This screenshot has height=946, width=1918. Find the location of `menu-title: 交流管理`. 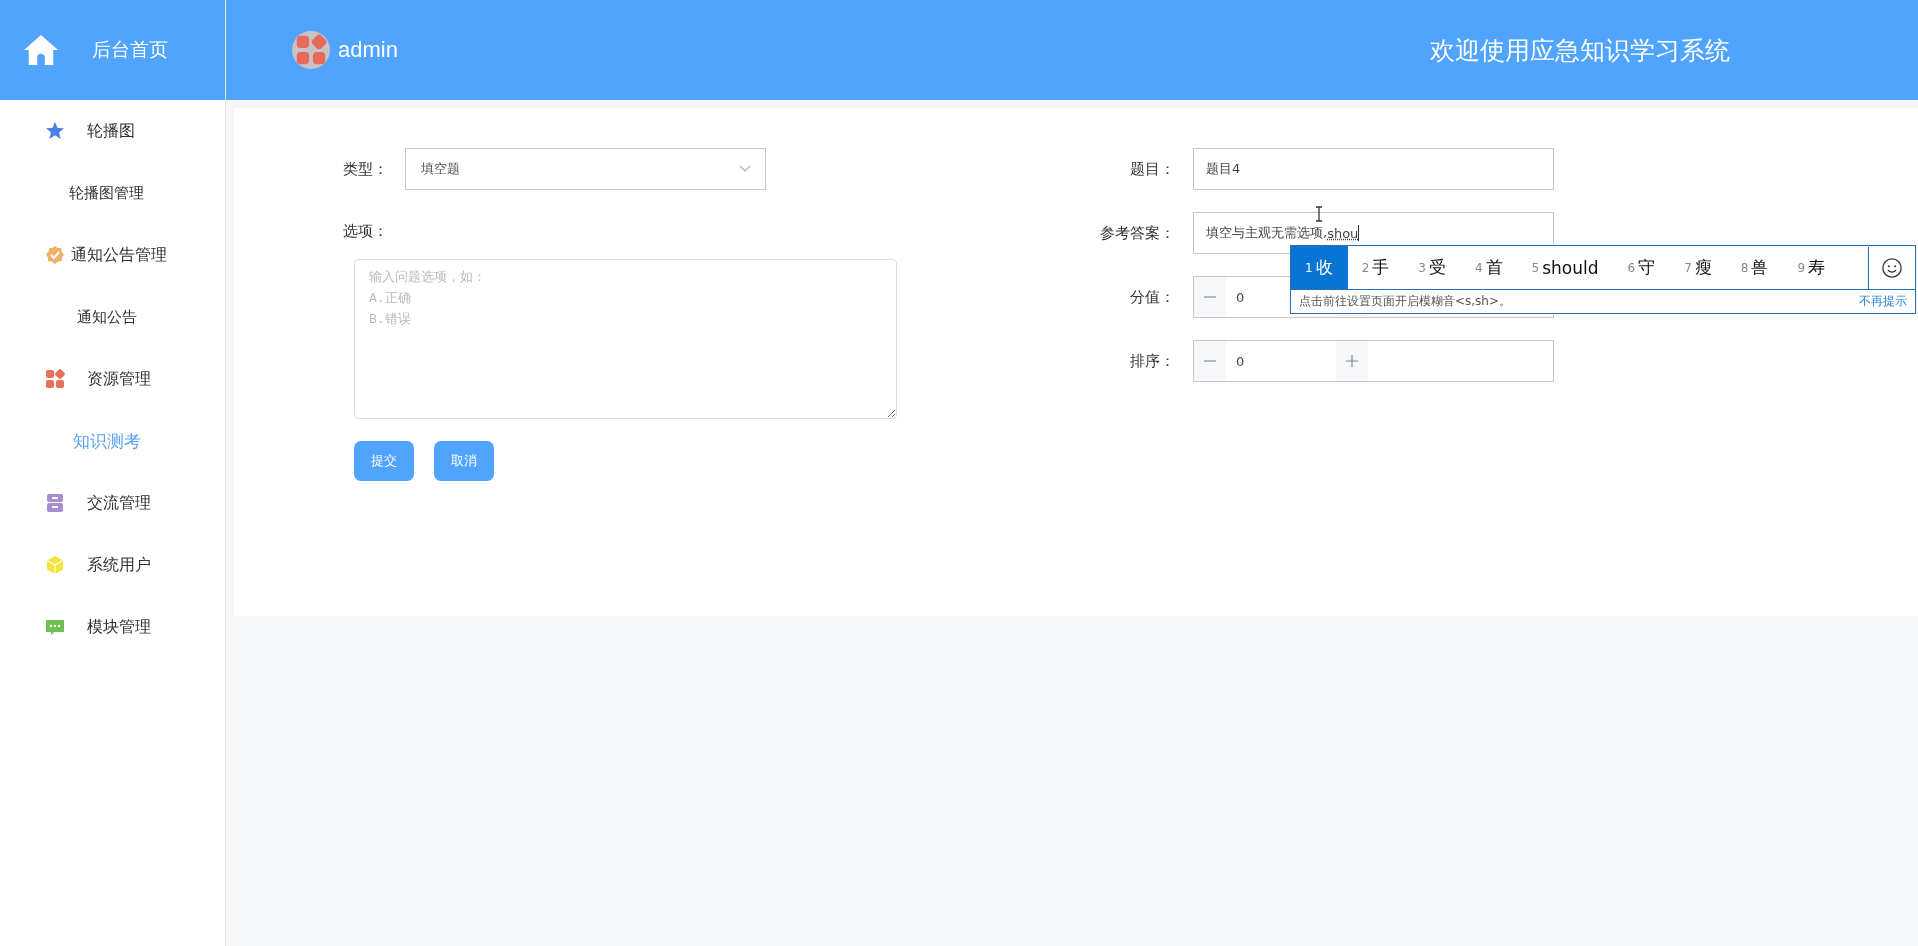

menu-title: 交流管理 is located at coordinates (119, 503).